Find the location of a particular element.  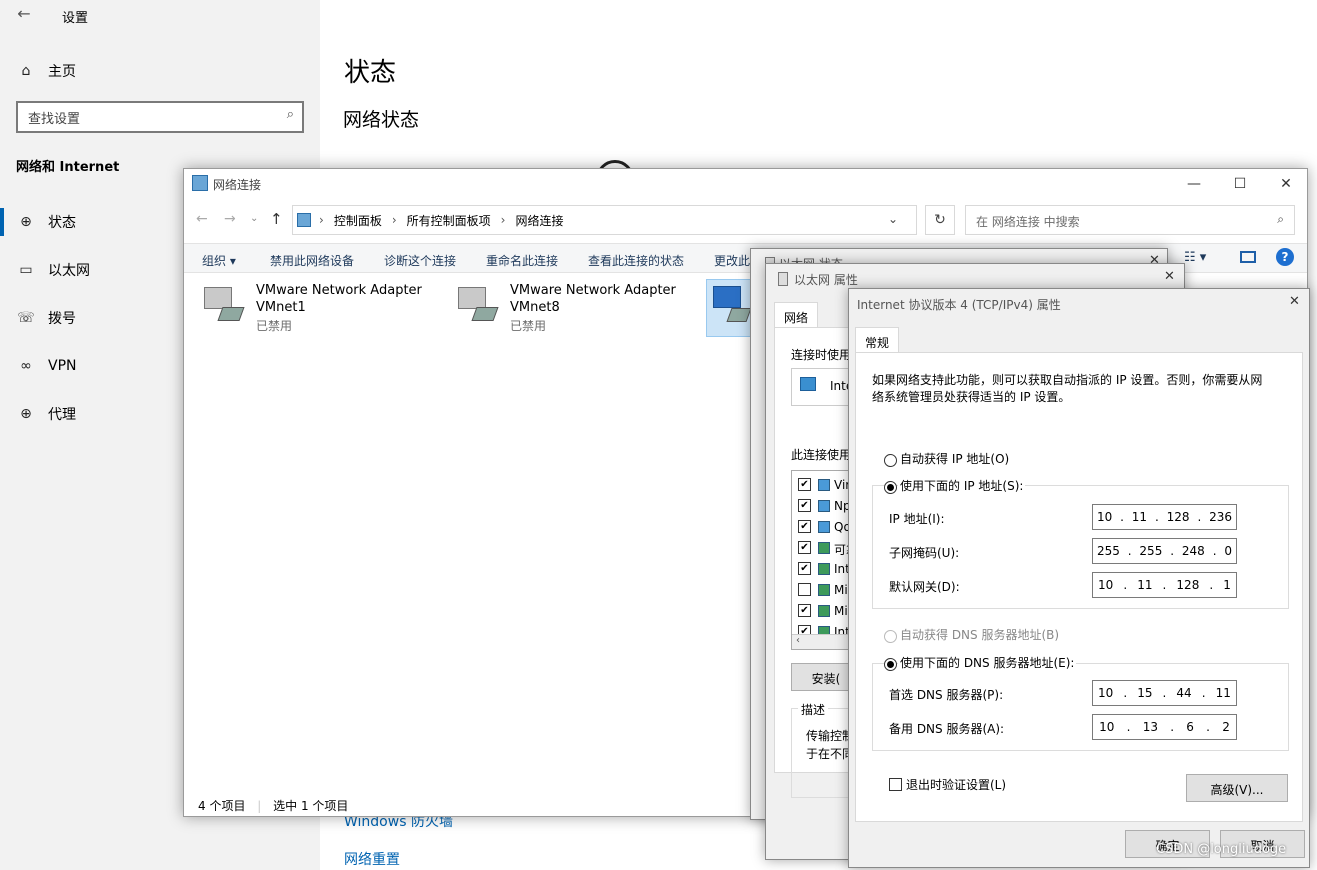

maximize-button: ☐ is located at coordinates (1240, 184).